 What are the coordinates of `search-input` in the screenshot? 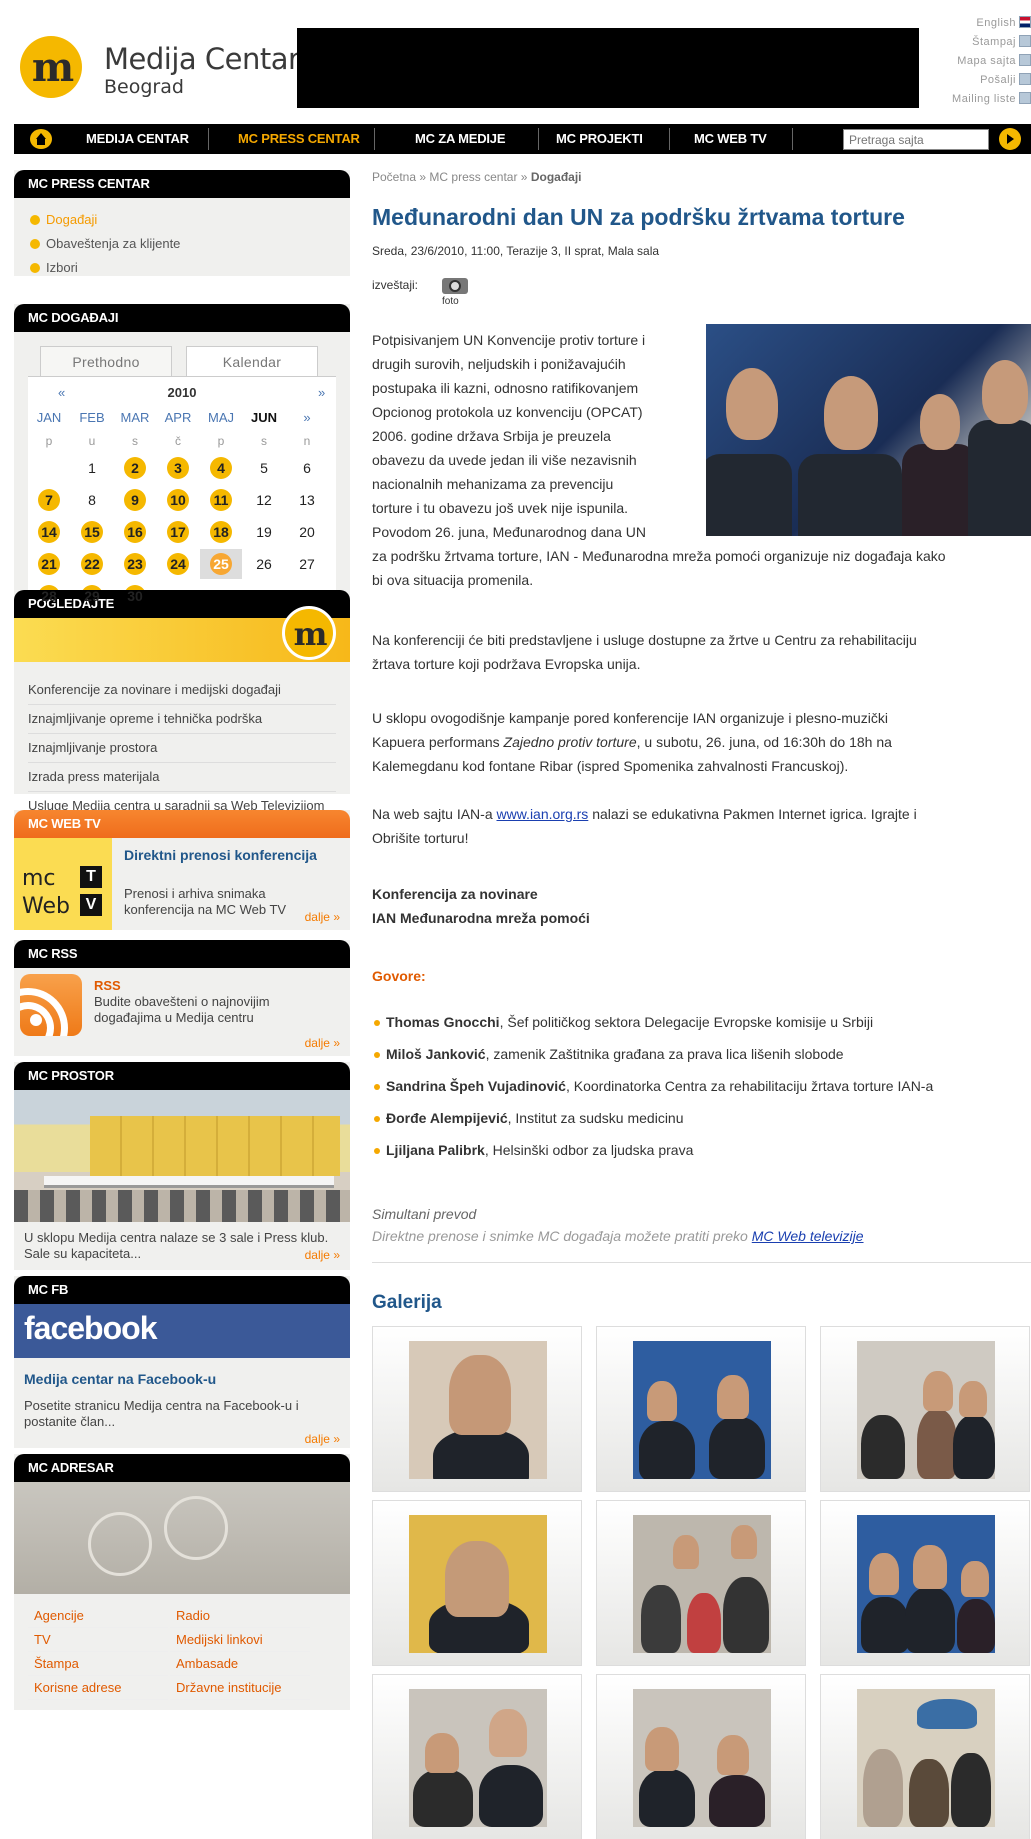 It's located at (916, 139).